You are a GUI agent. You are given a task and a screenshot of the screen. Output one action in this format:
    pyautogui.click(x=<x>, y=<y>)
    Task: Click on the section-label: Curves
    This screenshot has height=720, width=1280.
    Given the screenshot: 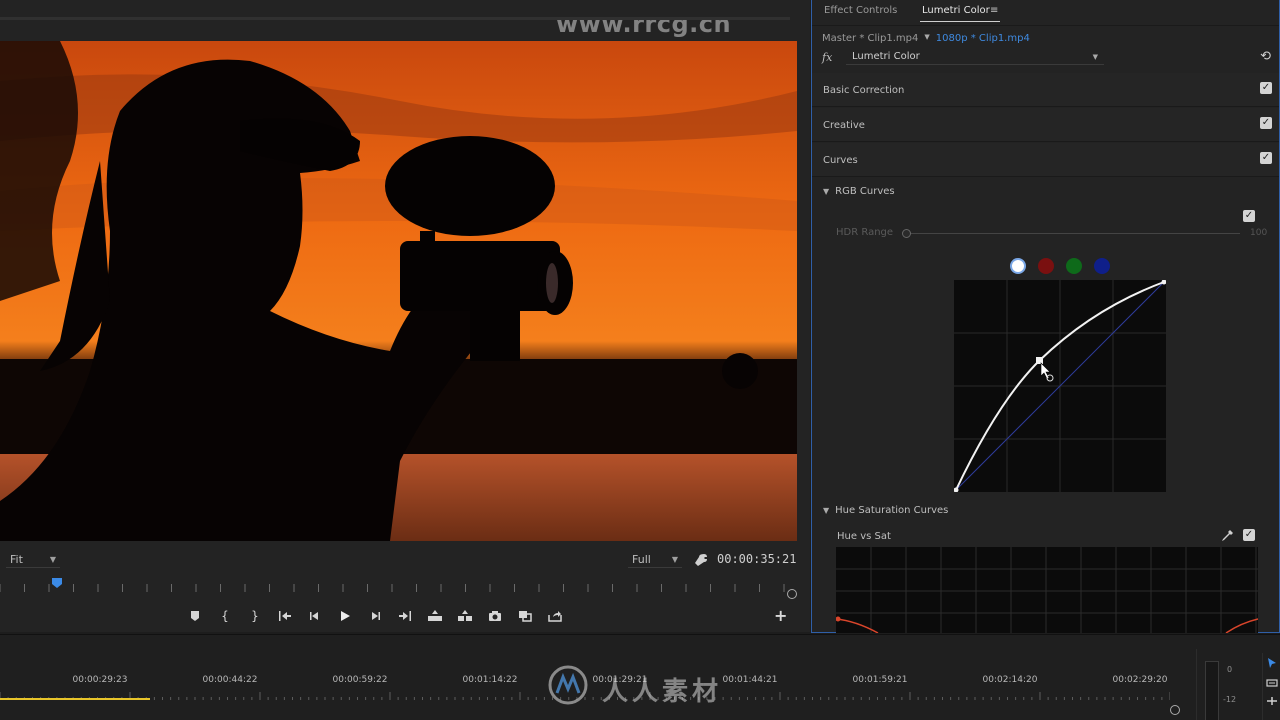 What is the action you would take?
    pyautogui.click(x=840, y=160)
    